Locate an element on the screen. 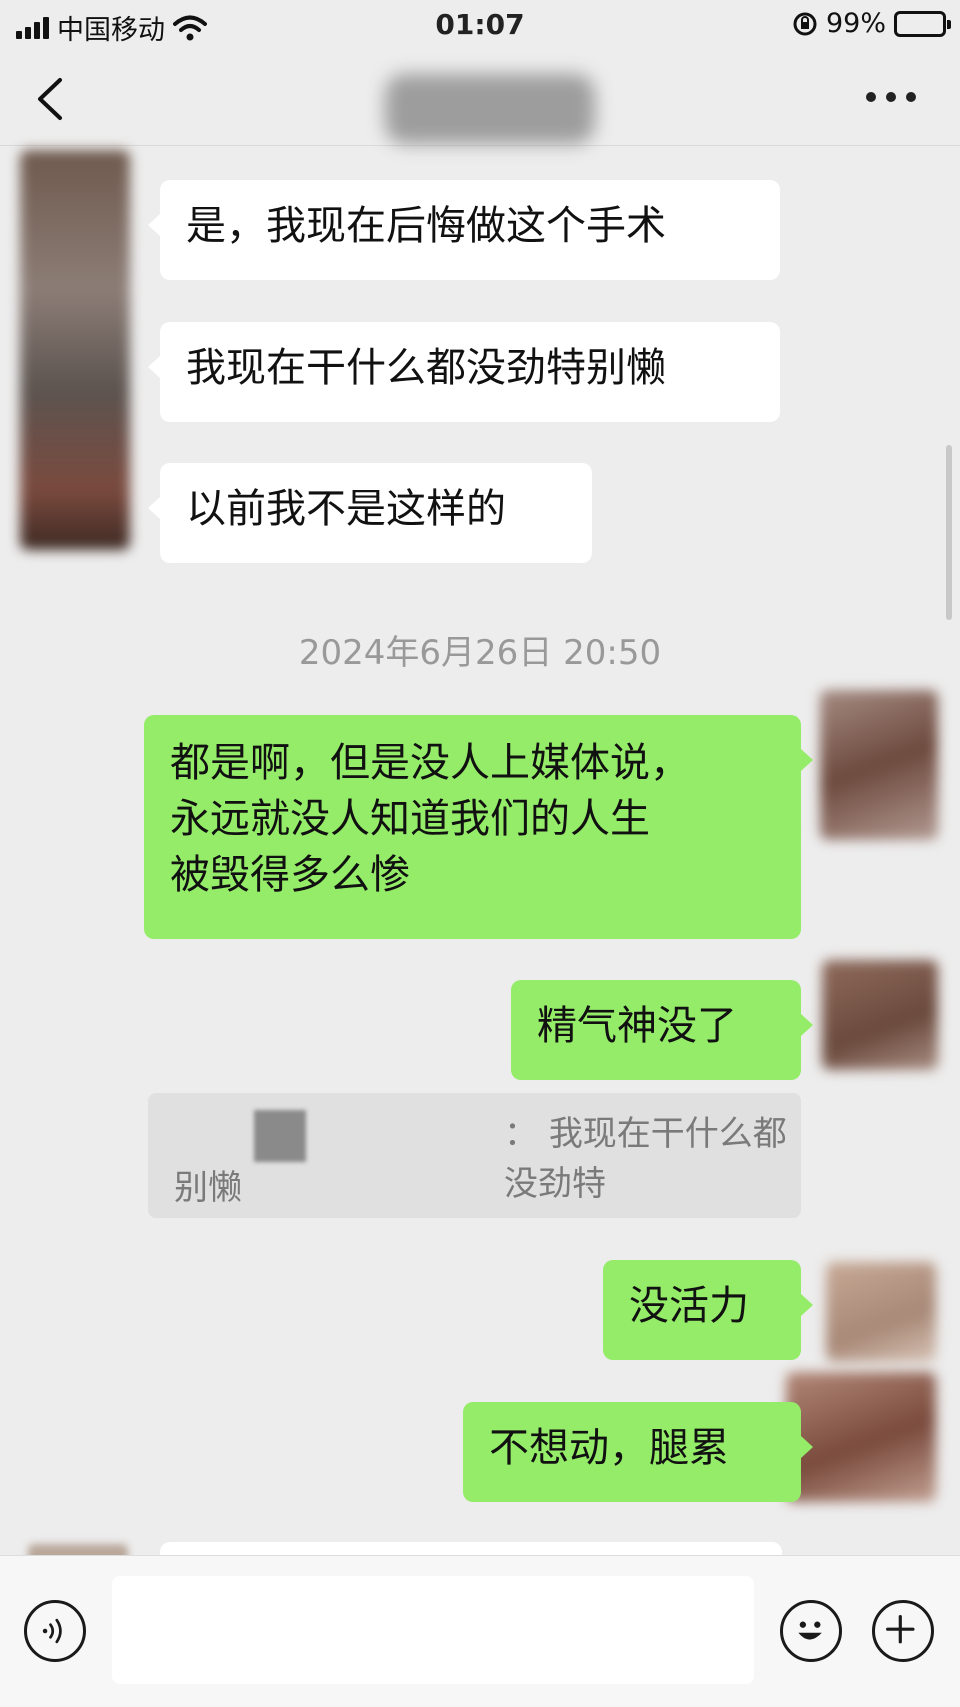  status-right: 99% is located at coordinates (871, 23).